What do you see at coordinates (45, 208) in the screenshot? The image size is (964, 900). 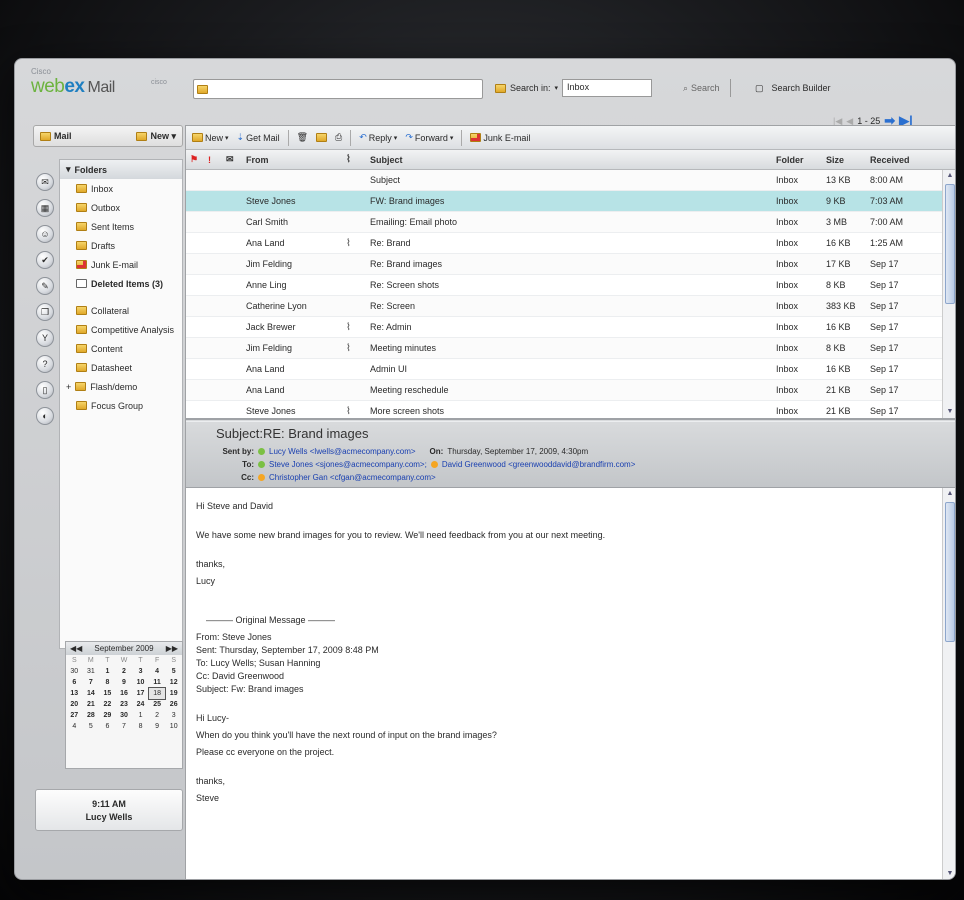 I see `calendar-icon: ▦` at bounding box center [45, 208].